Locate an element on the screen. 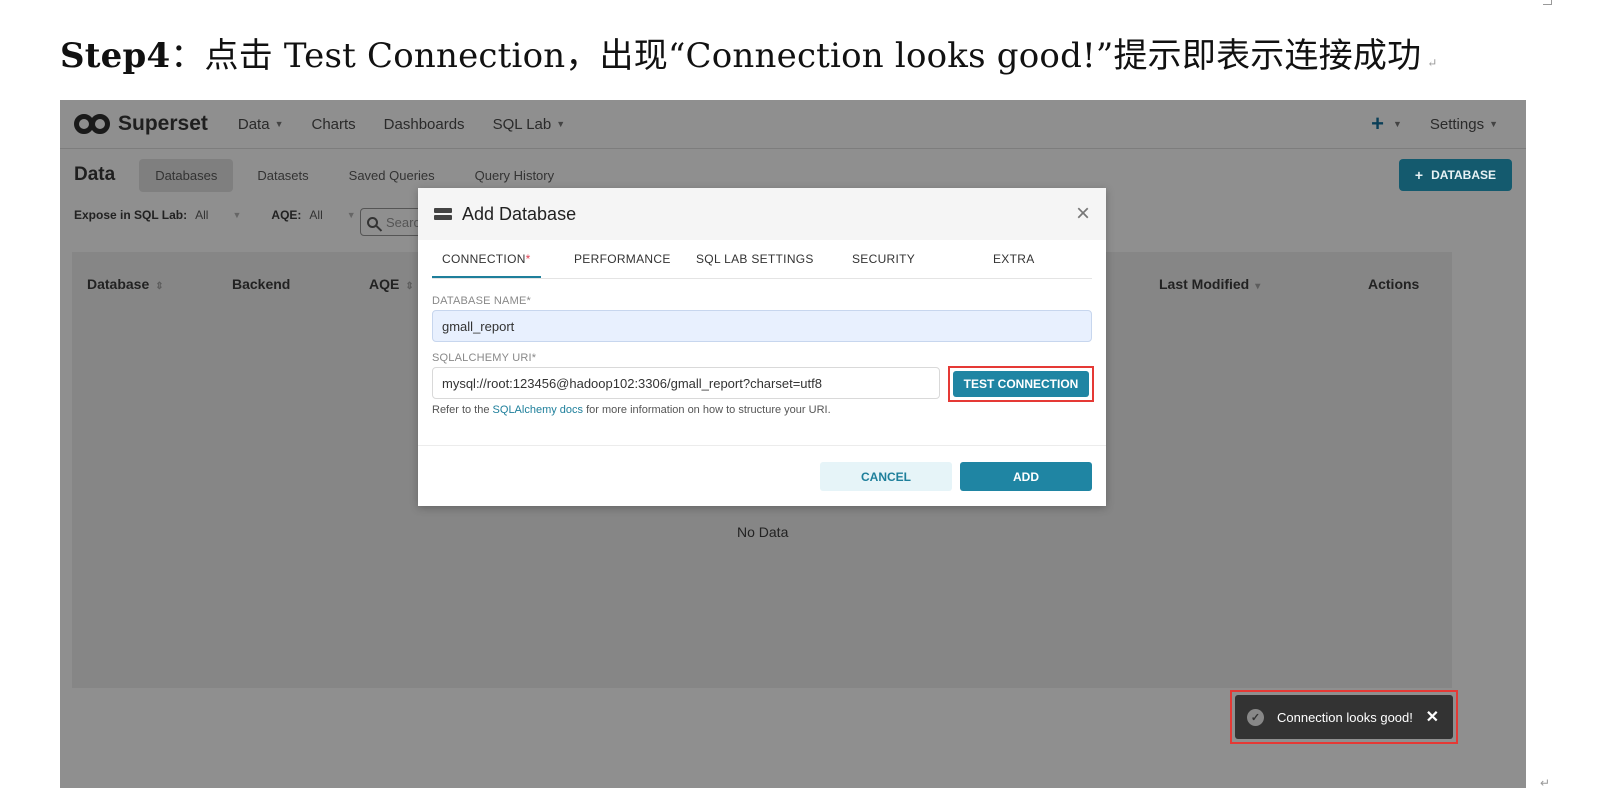 This screenshot has height=804, width=1608. nav-charts: Charts is located at coordinates (333, 124).